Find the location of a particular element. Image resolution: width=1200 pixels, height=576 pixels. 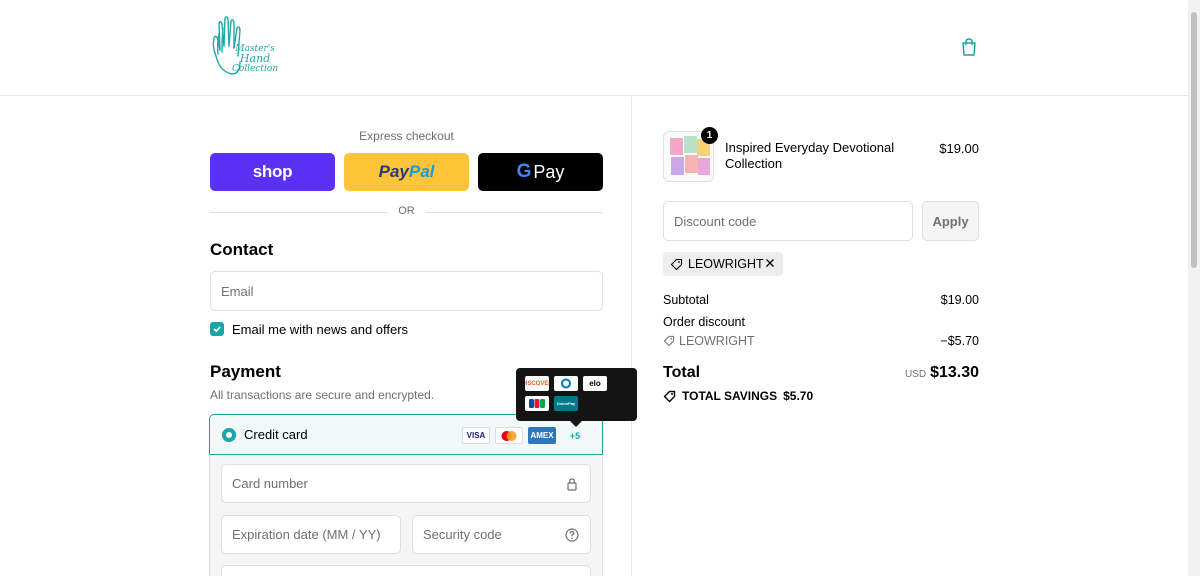

lock-icon is located at coordinates (572, 484).